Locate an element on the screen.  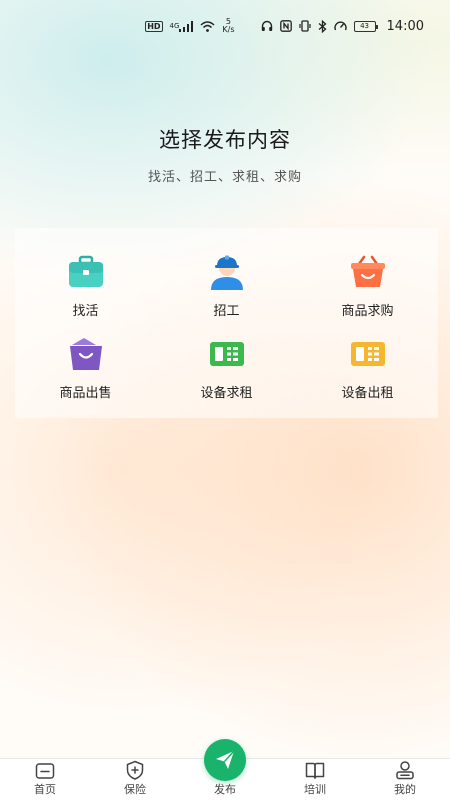
worker-icon is located at coordinates (226, 272).